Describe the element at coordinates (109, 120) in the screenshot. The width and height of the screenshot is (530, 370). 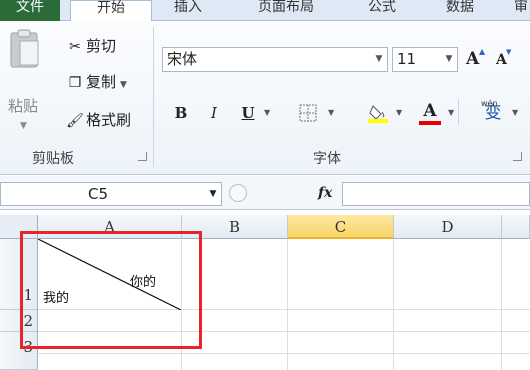
I see `format-painter-label: 格式刷` at that location.